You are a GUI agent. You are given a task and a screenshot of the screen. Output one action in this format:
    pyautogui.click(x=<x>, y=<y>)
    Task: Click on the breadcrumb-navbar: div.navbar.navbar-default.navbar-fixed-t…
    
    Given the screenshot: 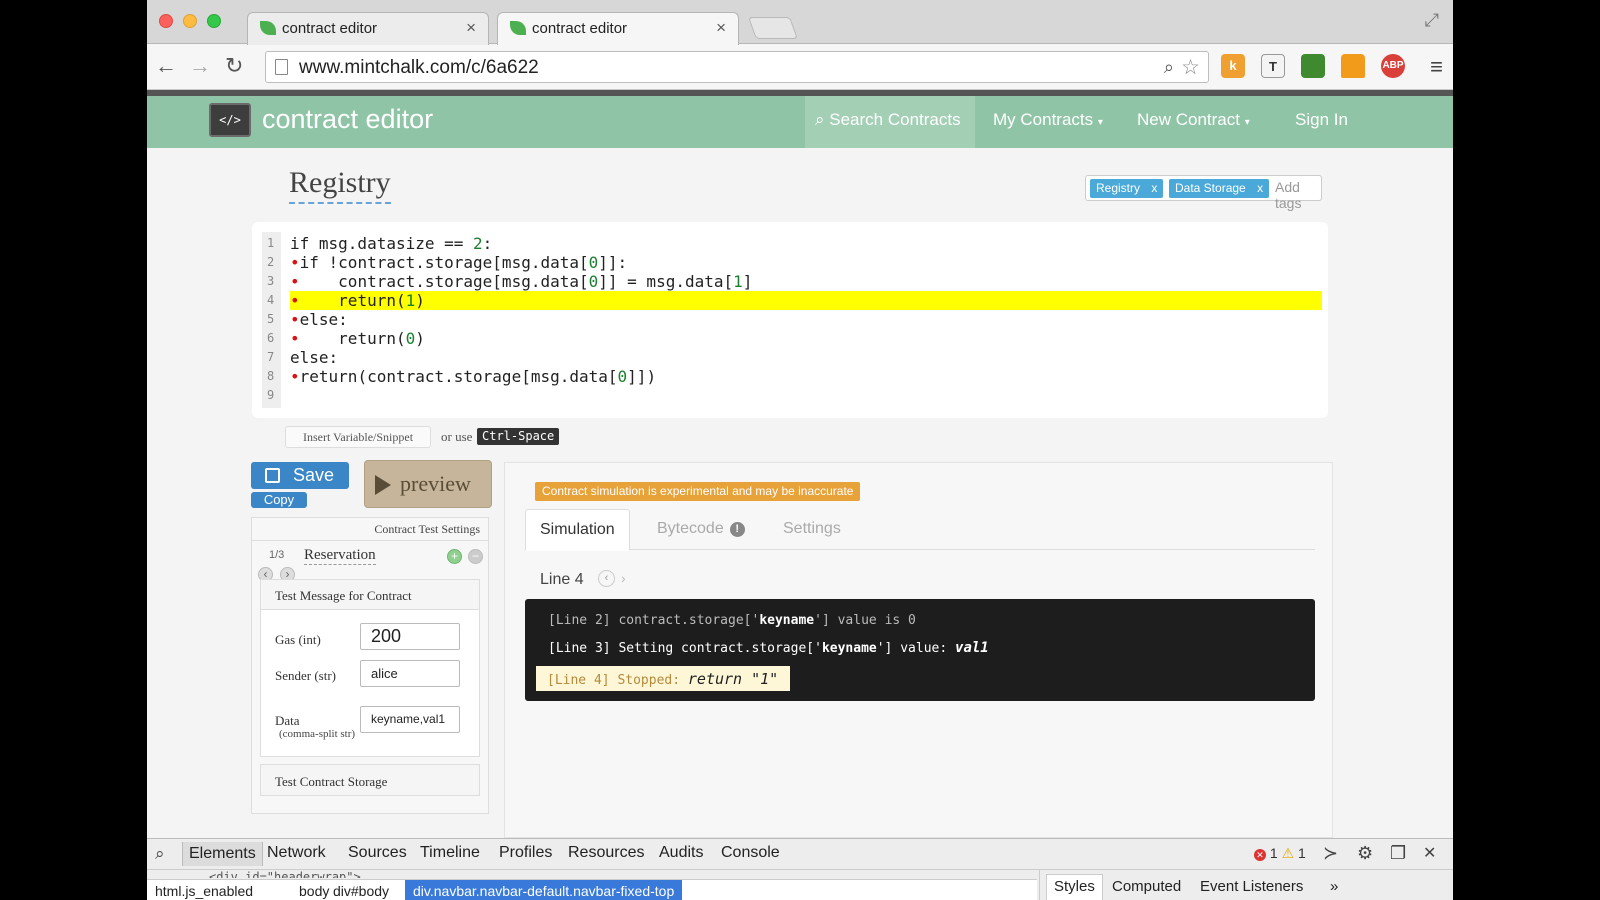 What is the action you would take?
    pyautogui.click(x=544, y=890)
    